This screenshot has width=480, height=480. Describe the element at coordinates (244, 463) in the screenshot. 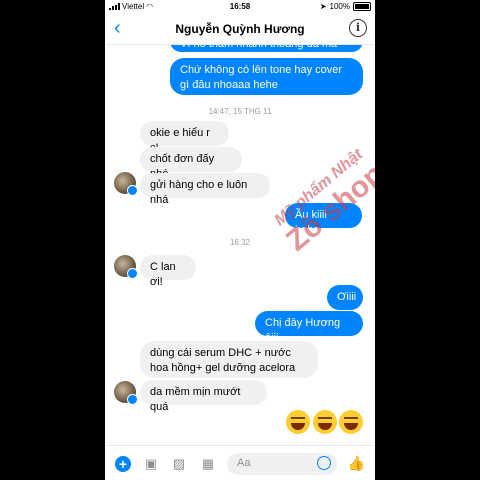

I see `message-input-placeholder: Aa` at that location.